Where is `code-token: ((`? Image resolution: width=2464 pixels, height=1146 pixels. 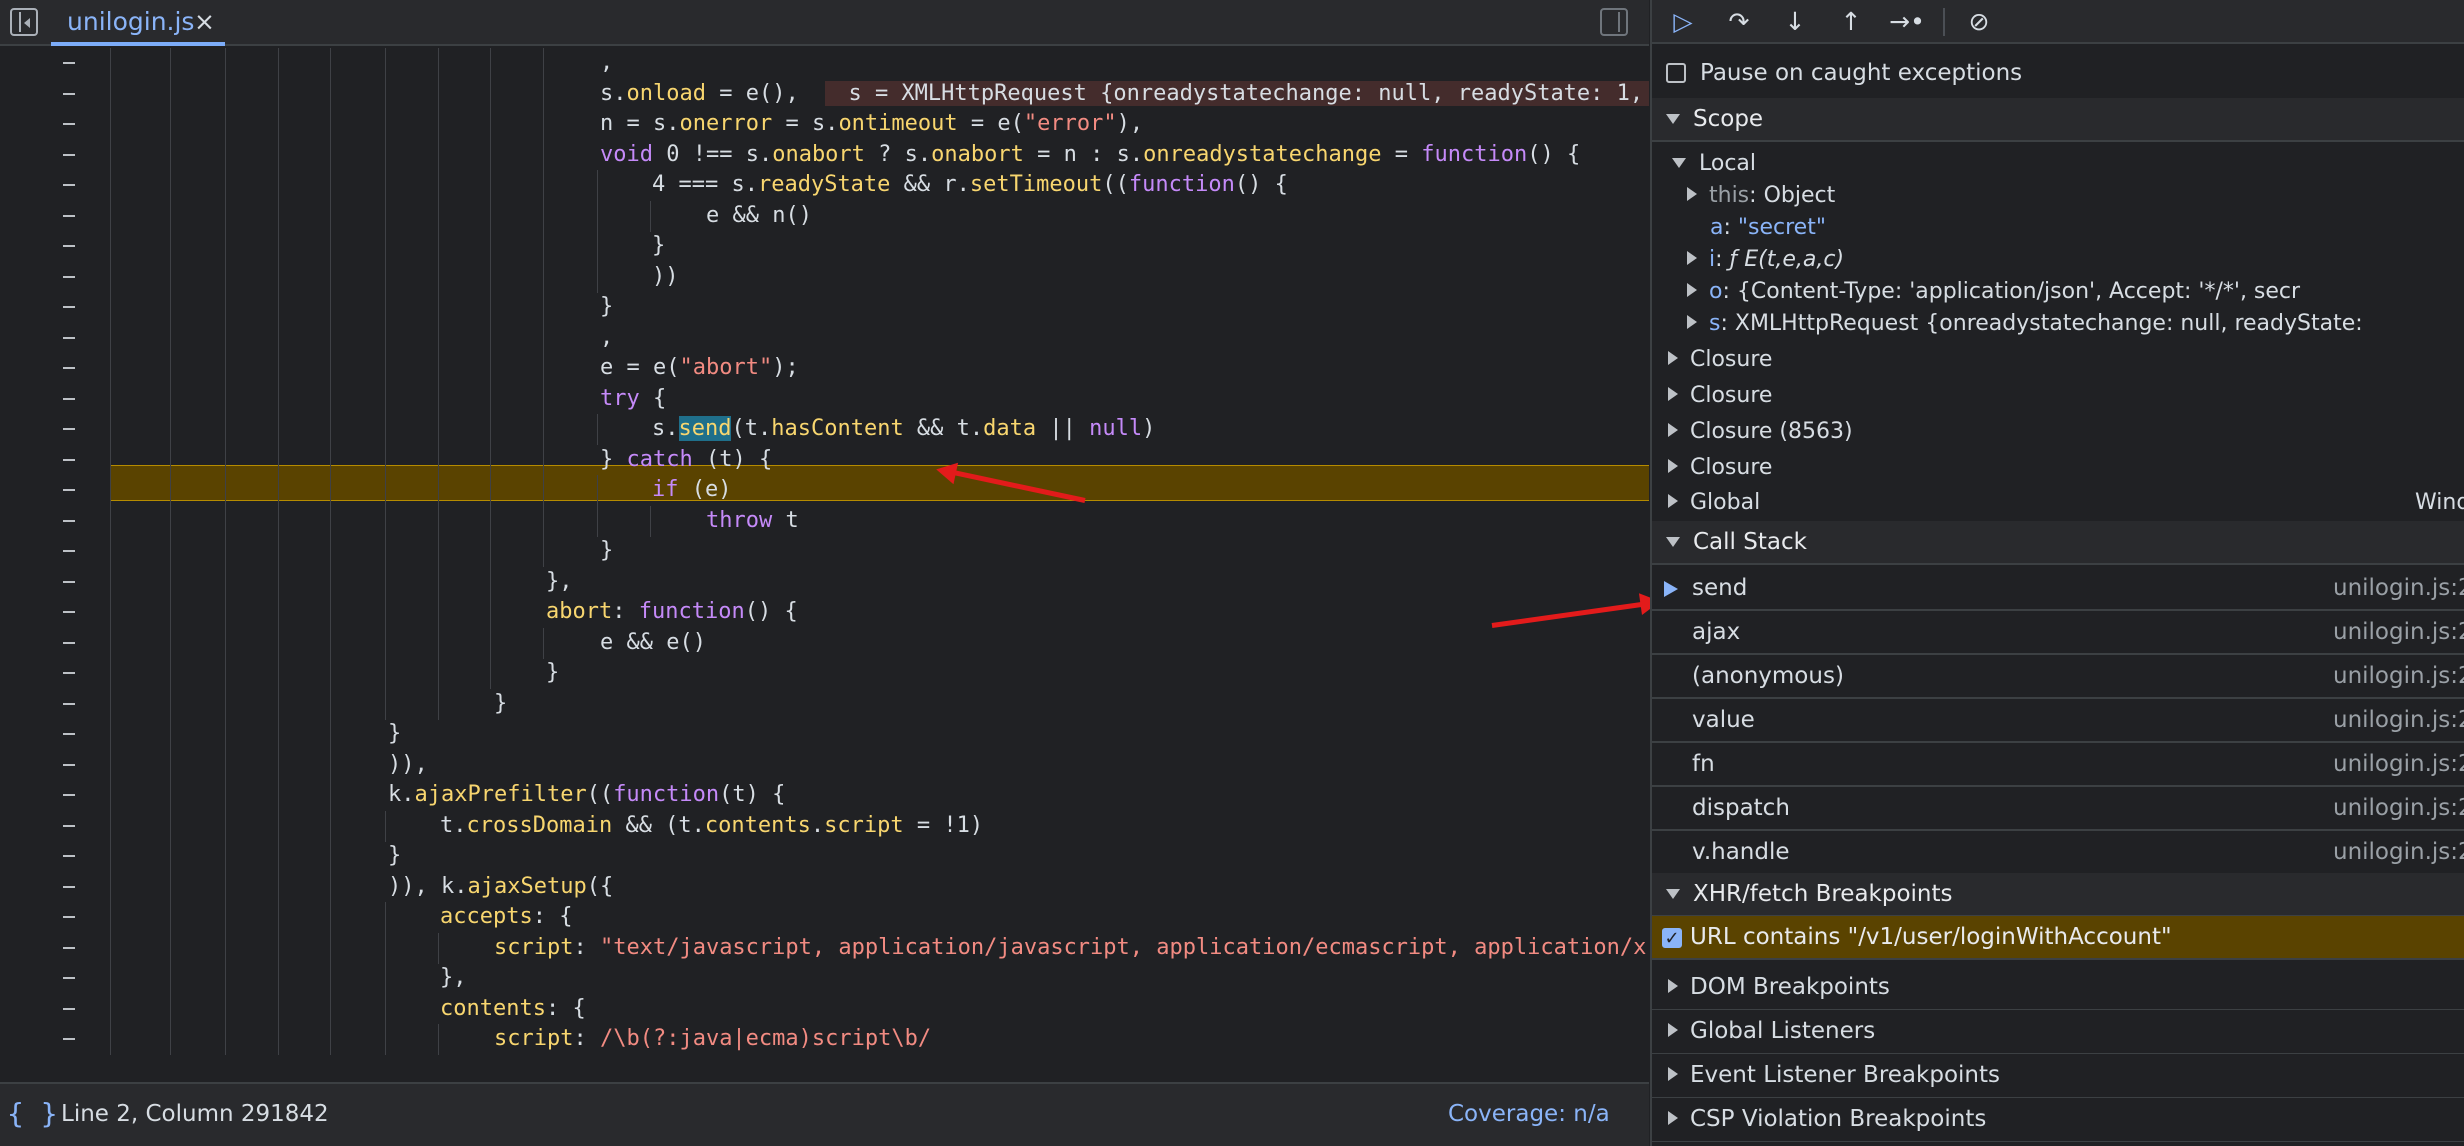 code-token: (( is located at coordinates (600, 794).